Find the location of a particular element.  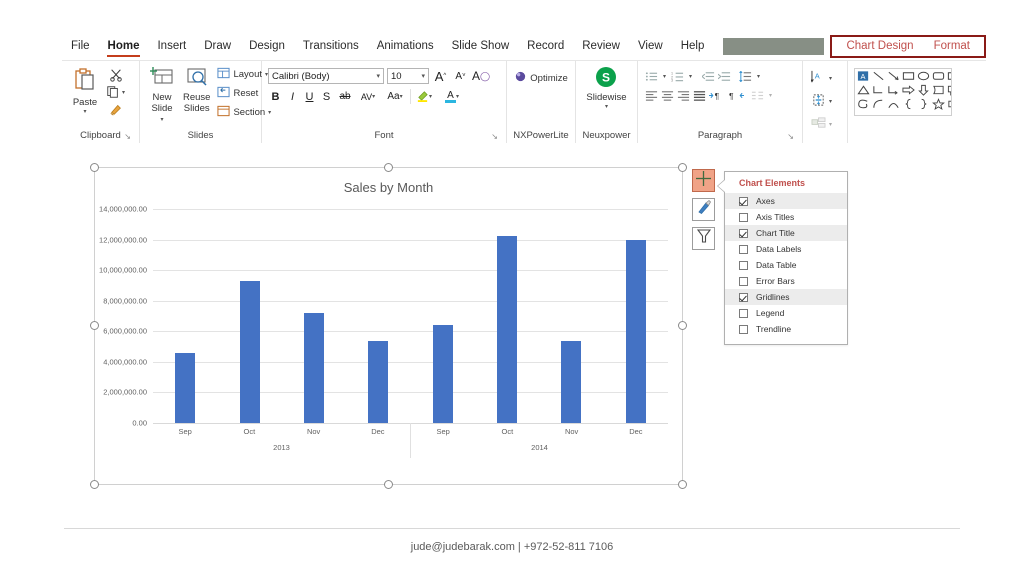

paragraph-dialog-launcher: ↘ is located at coordinates (790, 137).